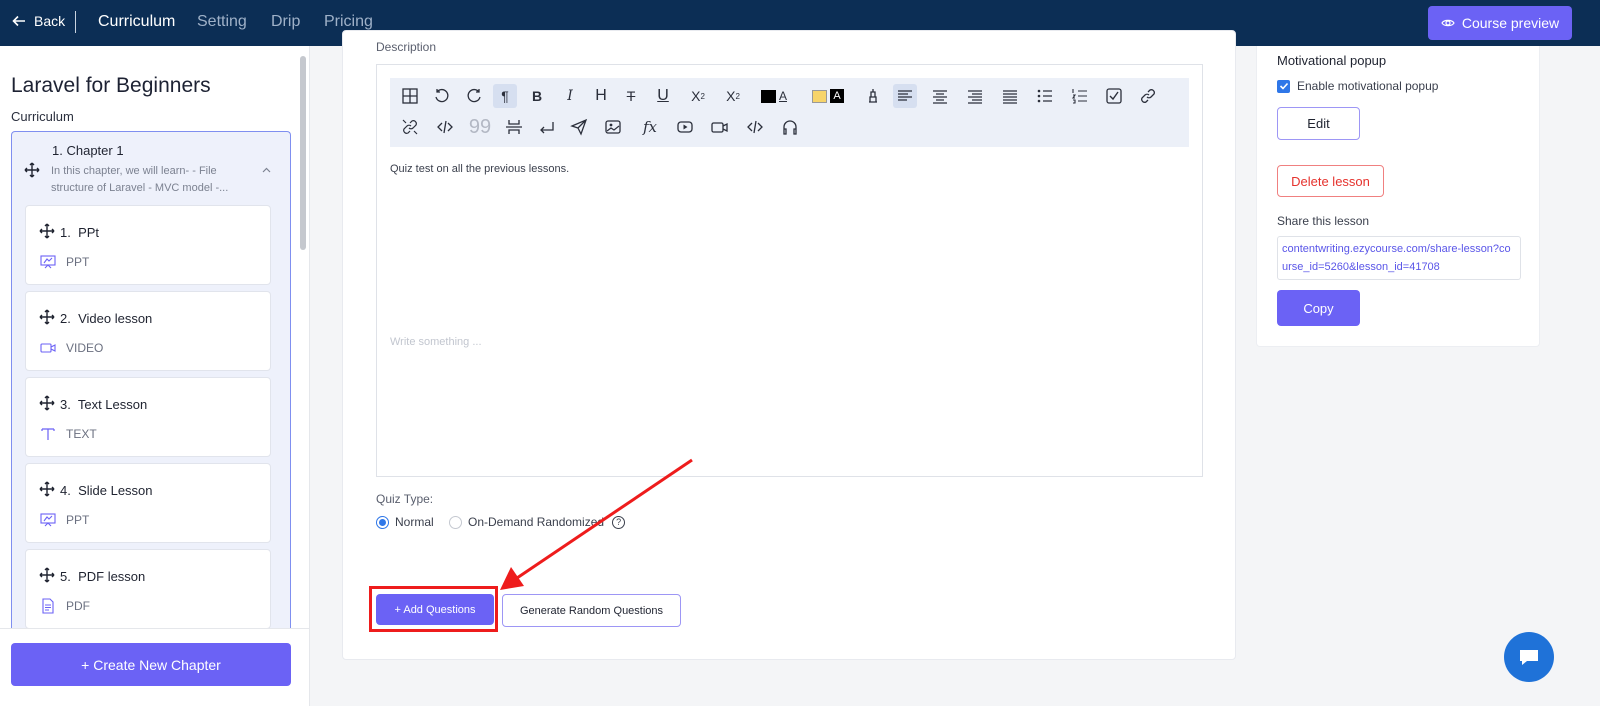  Describe the element at coordinates (111, 85) in the screenshot. I see `course-title: Laravel for Beginners` at that location.